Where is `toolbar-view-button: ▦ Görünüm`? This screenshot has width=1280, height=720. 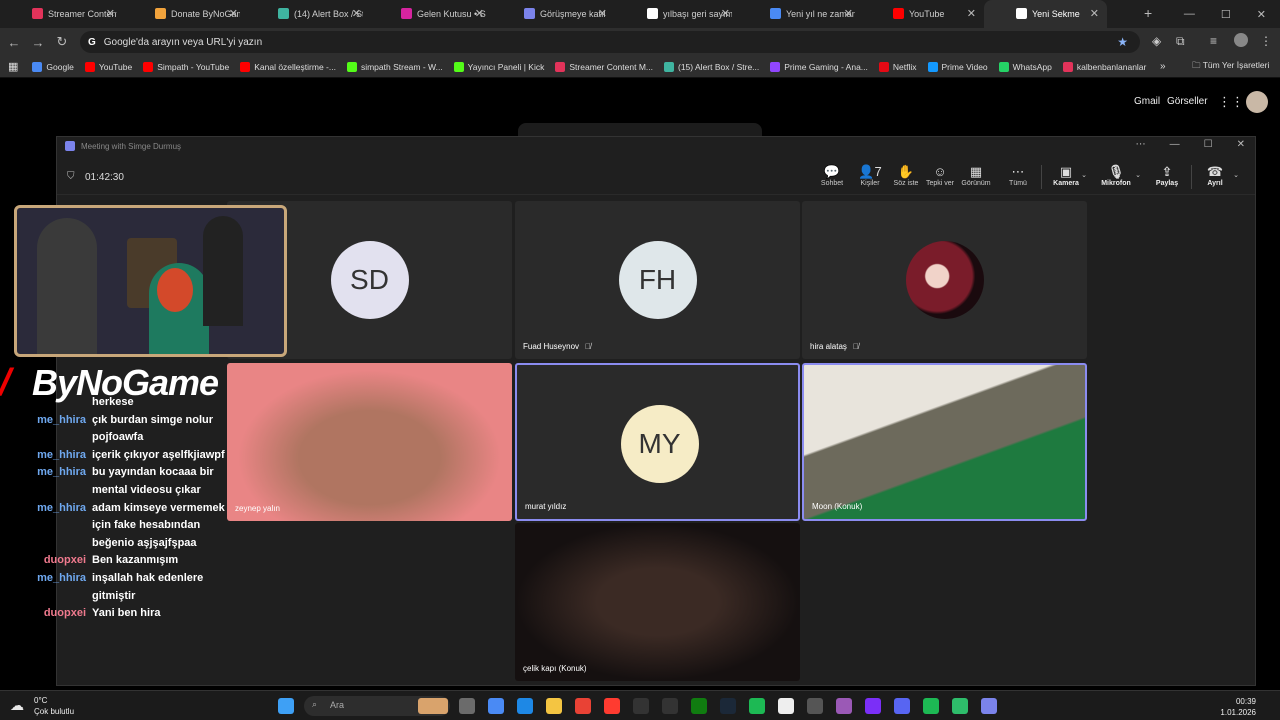 toolbar-view-button: ▦ Görünüm is located at coordinates (976, 175).